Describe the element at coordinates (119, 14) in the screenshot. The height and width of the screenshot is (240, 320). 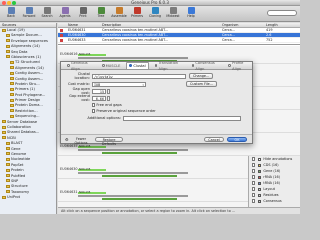
I see `toolbar-assemble-button: Assemble` at that location.